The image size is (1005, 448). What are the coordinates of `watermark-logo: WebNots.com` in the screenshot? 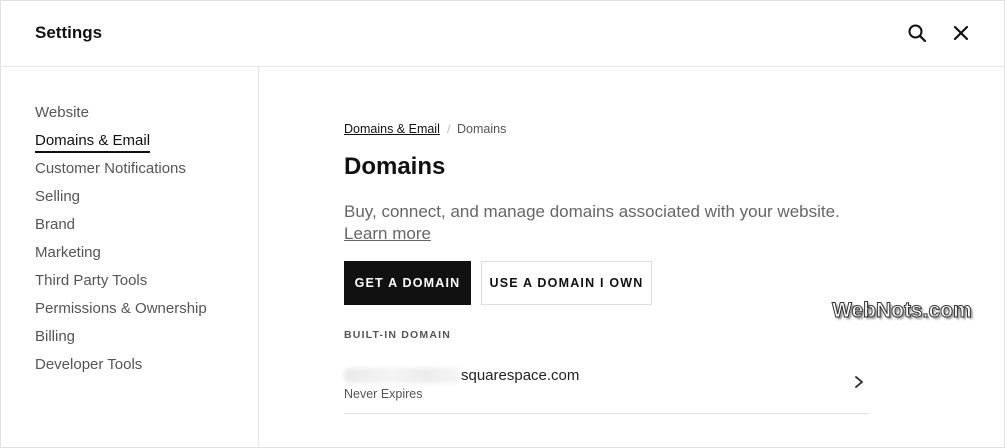 It's located at (902, 311).